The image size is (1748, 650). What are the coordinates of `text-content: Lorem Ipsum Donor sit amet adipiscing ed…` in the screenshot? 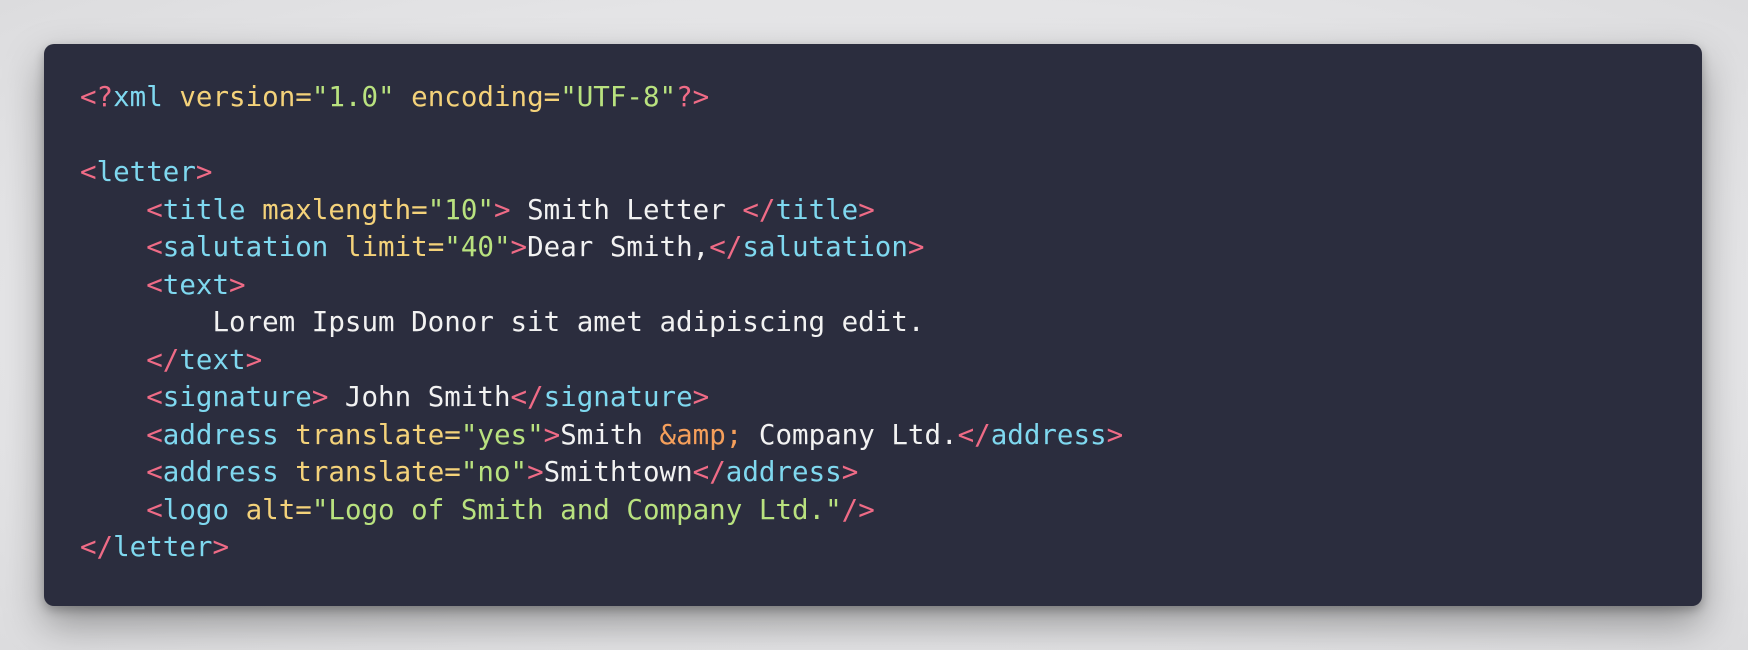 It's located at (568, 322).